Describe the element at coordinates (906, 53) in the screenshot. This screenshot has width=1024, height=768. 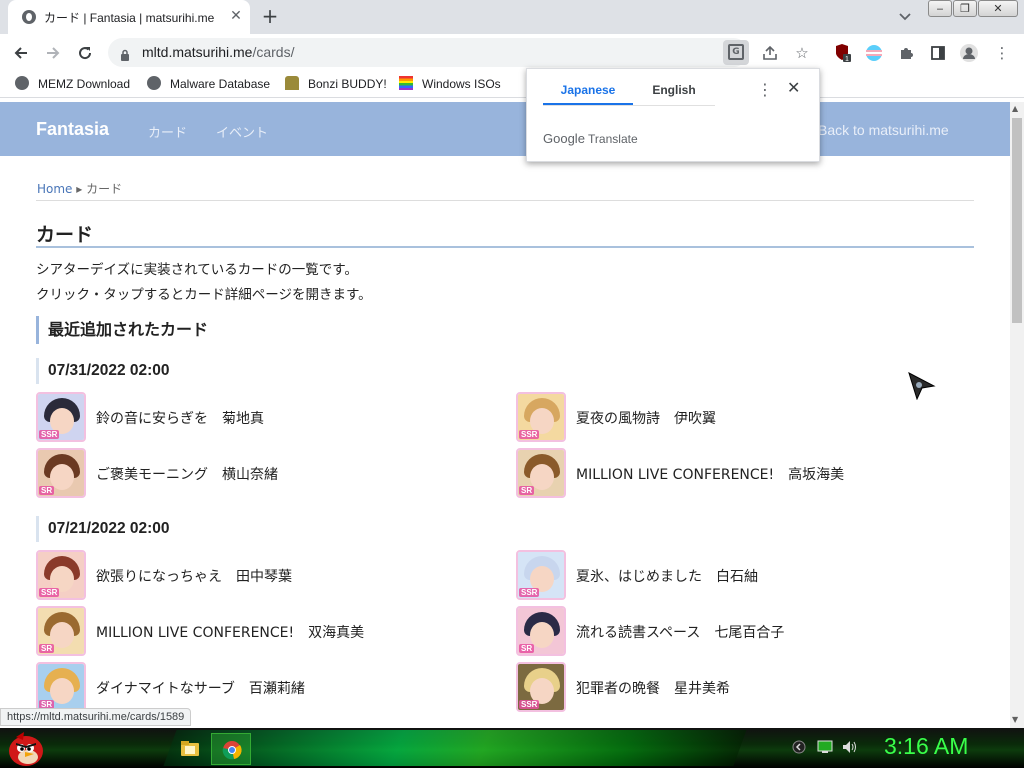
I see `puzzle-icon` at that location.